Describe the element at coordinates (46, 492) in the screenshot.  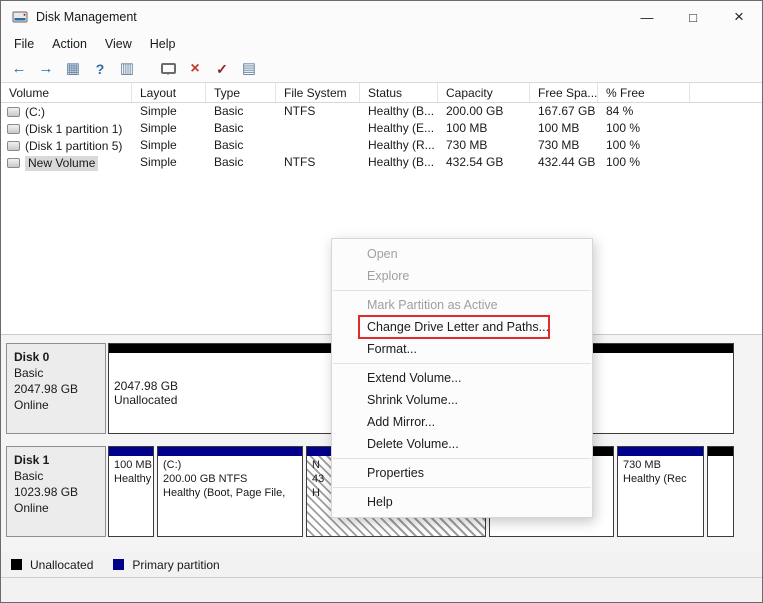
I see `disk-size: 1023.98 GB` at that location.